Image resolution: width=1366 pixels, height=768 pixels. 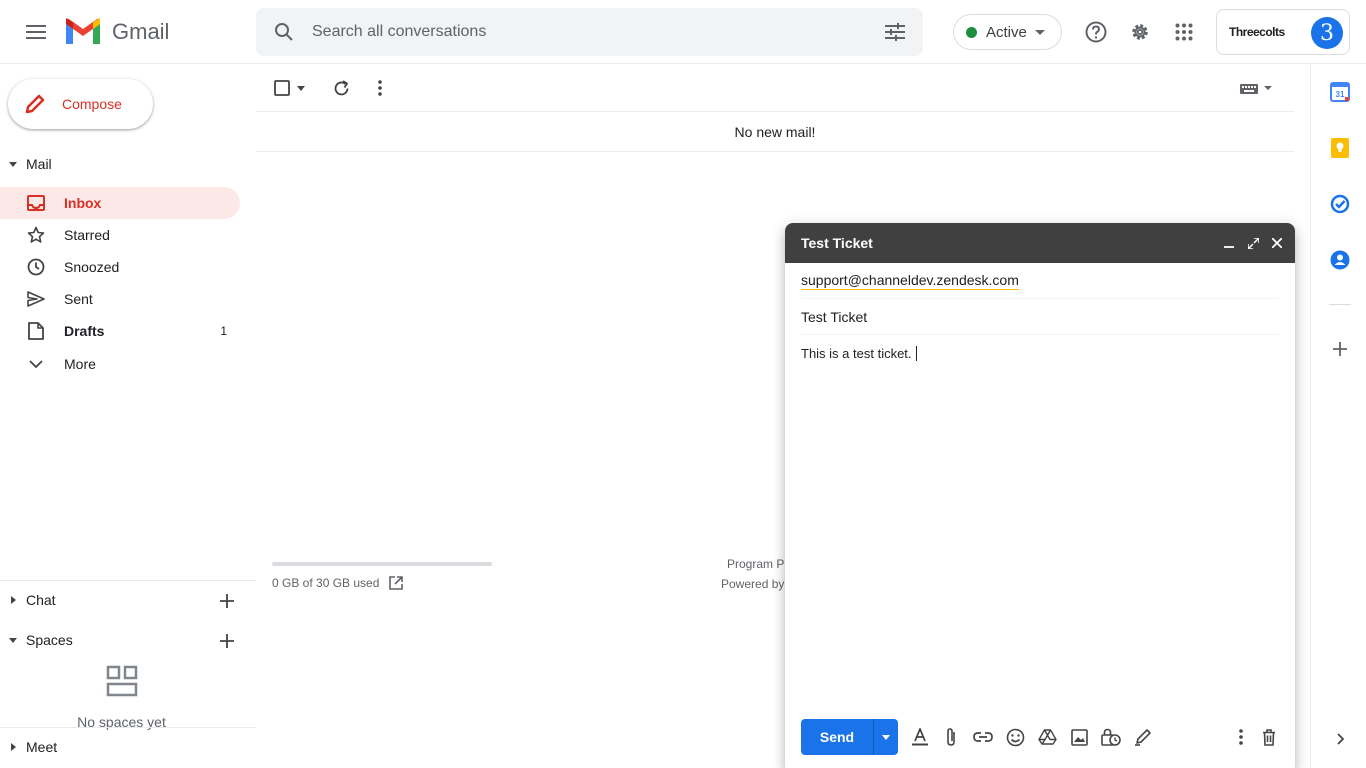 What do you see at coordinates (1256, 88) in the screenshot?
I see `keyboard-input-icon` at bounding box center [1256, 88].